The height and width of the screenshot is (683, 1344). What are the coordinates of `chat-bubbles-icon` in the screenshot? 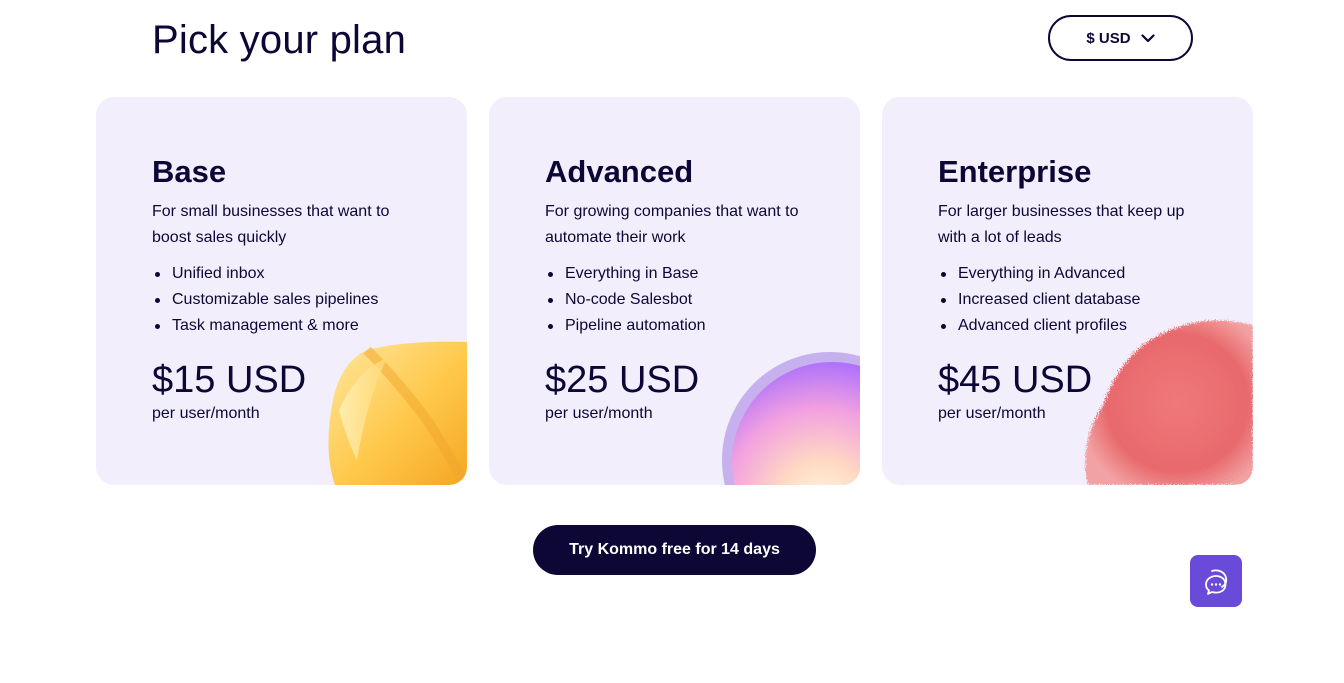 It's located at (1216, 582).